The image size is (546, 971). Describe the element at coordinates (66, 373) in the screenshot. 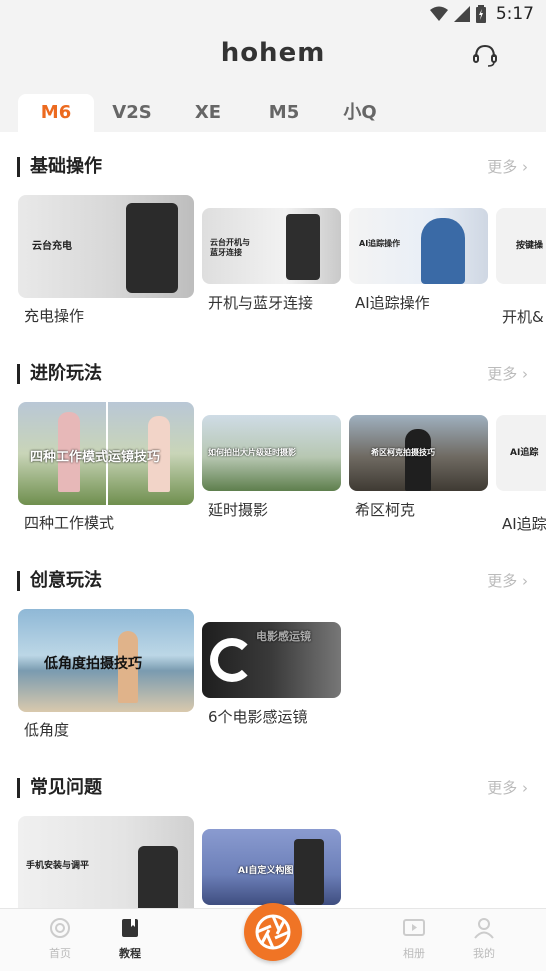

I see `section-title: 进阶玩法` at that location.